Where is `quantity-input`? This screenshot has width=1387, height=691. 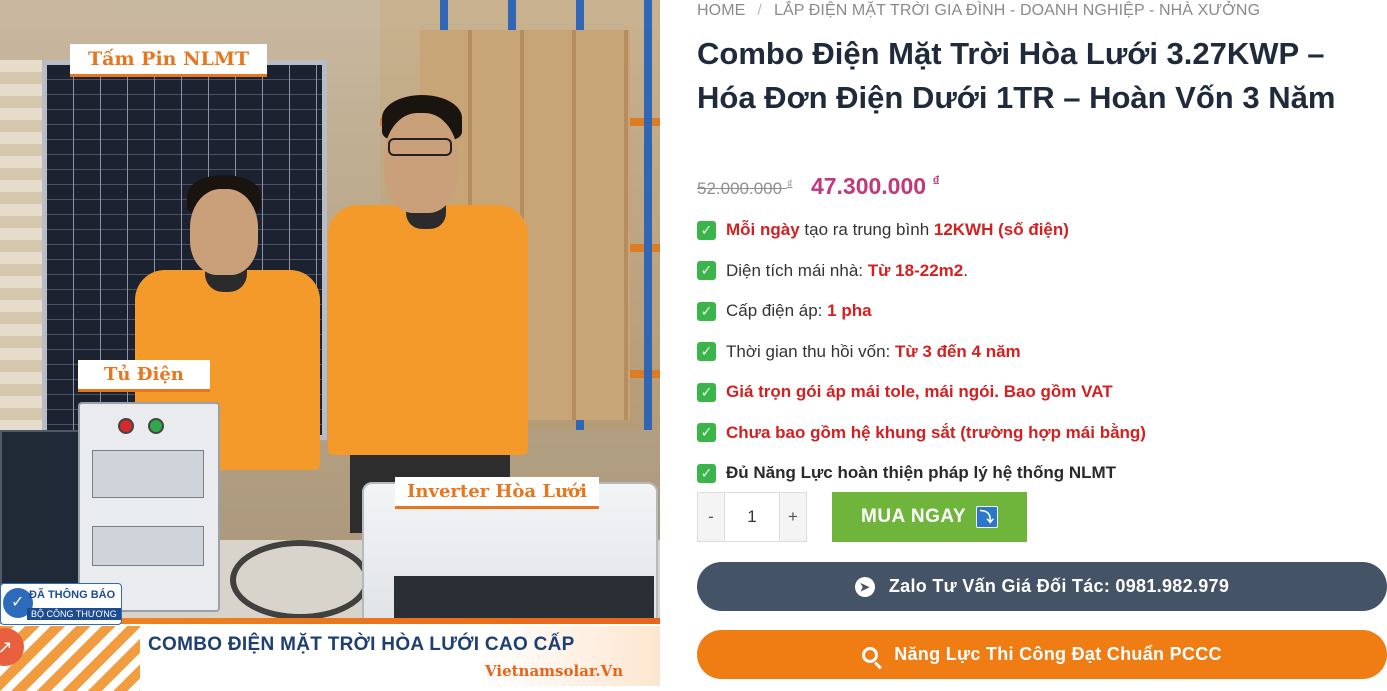
quantity-input is located at coordinates (752, 517).